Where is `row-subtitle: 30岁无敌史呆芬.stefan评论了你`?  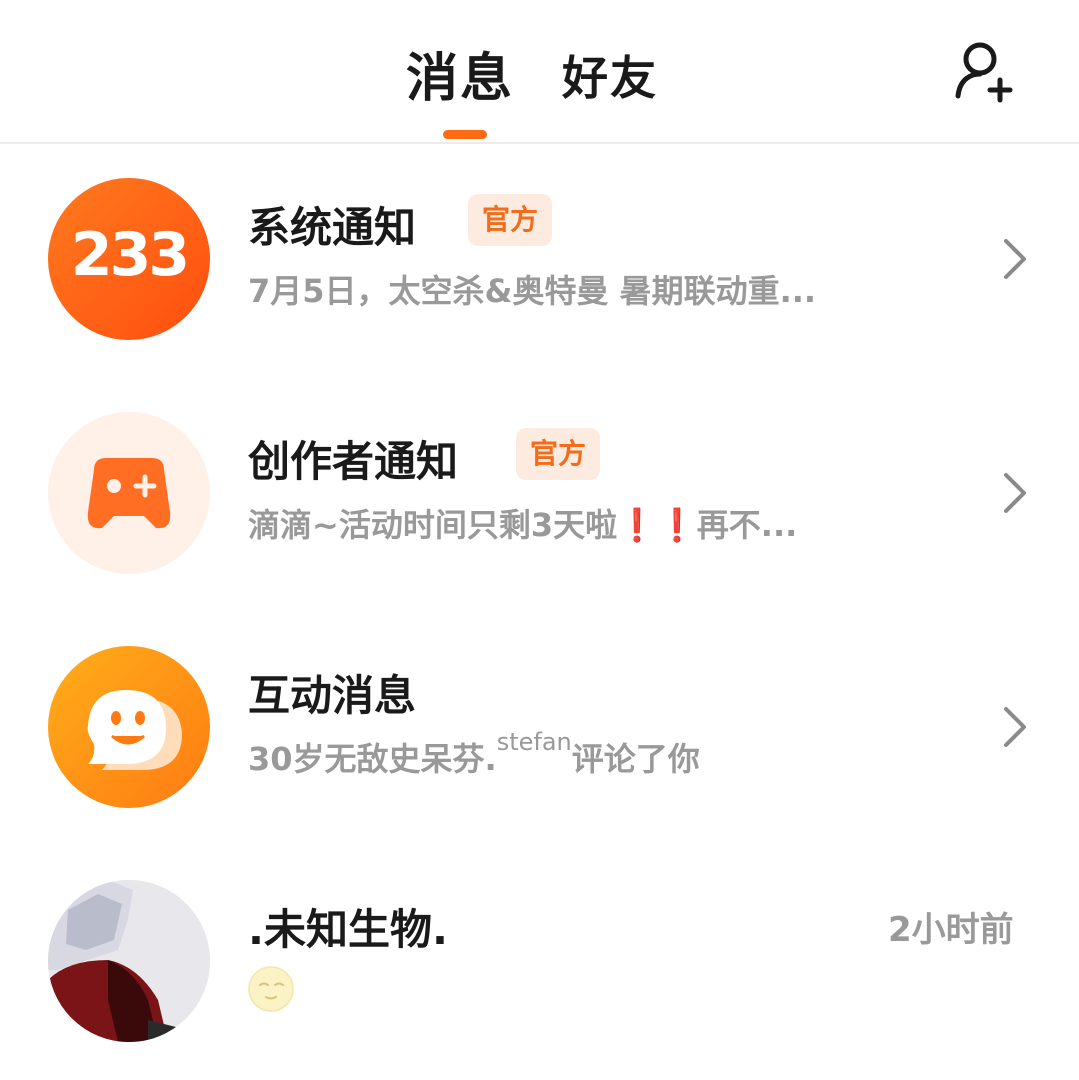
row-subtitle: 30岁无敌史呆芬.stefan评论了你 is located at coordinates (474, 754).